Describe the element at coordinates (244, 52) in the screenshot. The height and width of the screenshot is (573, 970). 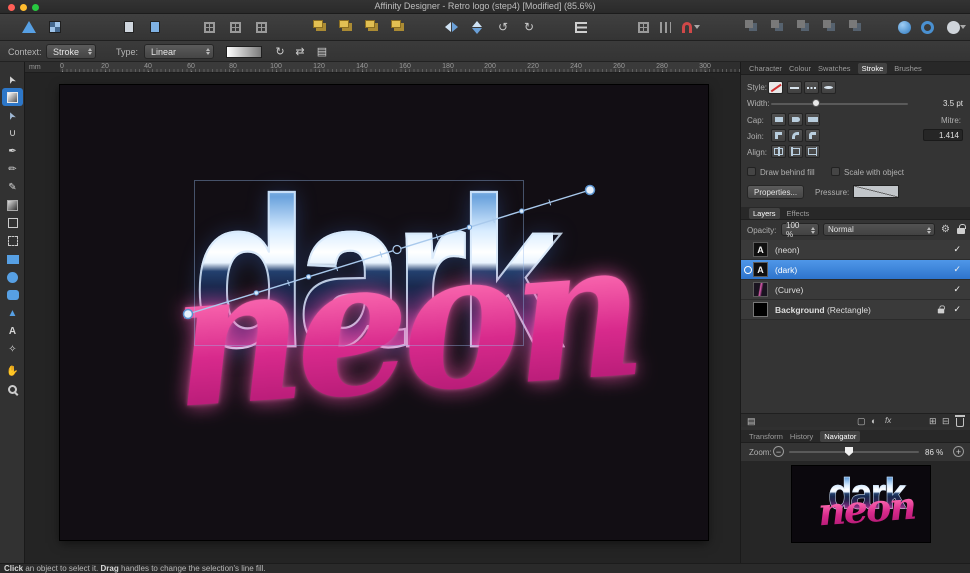
I see `gradient-preview` at that location.